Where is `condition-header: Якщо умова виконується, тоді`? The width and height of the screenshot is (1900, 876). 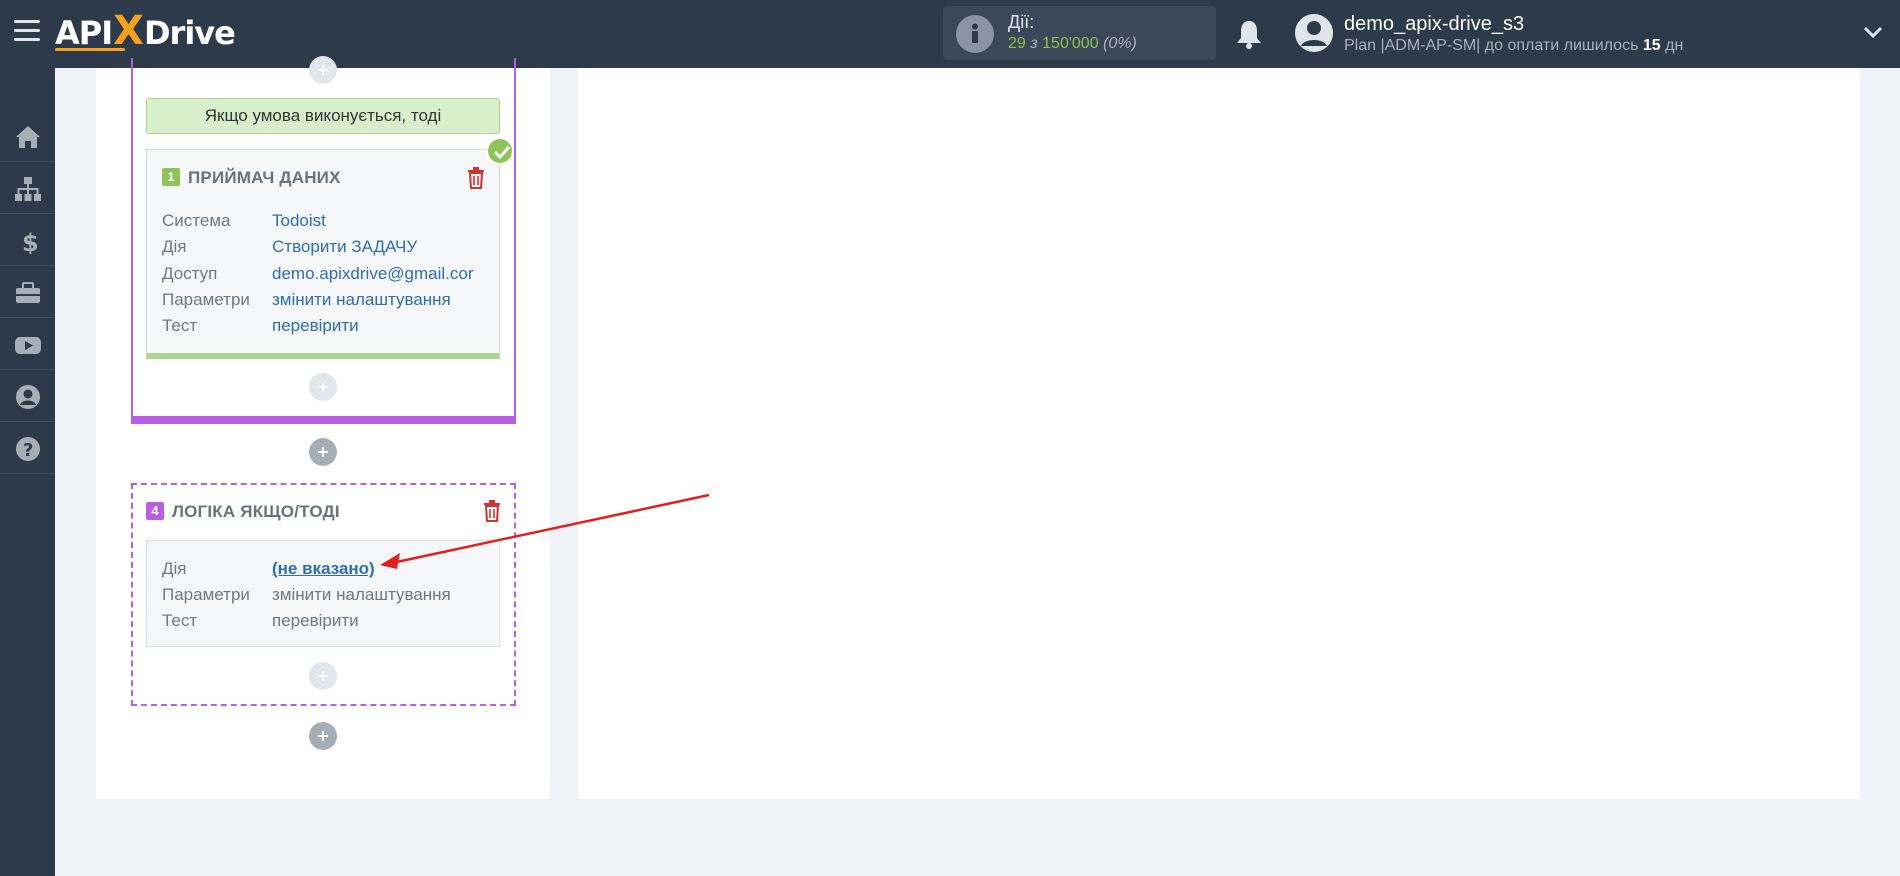 condition-header: Якщо умова виконується, тоді is located at coordinates (323, 116).